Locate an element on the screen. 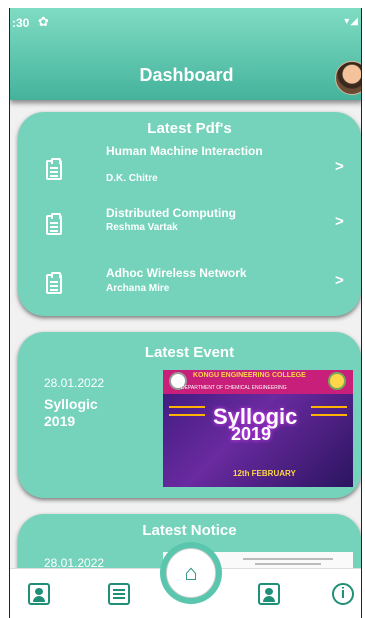 The image size is (365, 618). pdf-title: Human Machine Interaction is located at coordinates (184, 151).